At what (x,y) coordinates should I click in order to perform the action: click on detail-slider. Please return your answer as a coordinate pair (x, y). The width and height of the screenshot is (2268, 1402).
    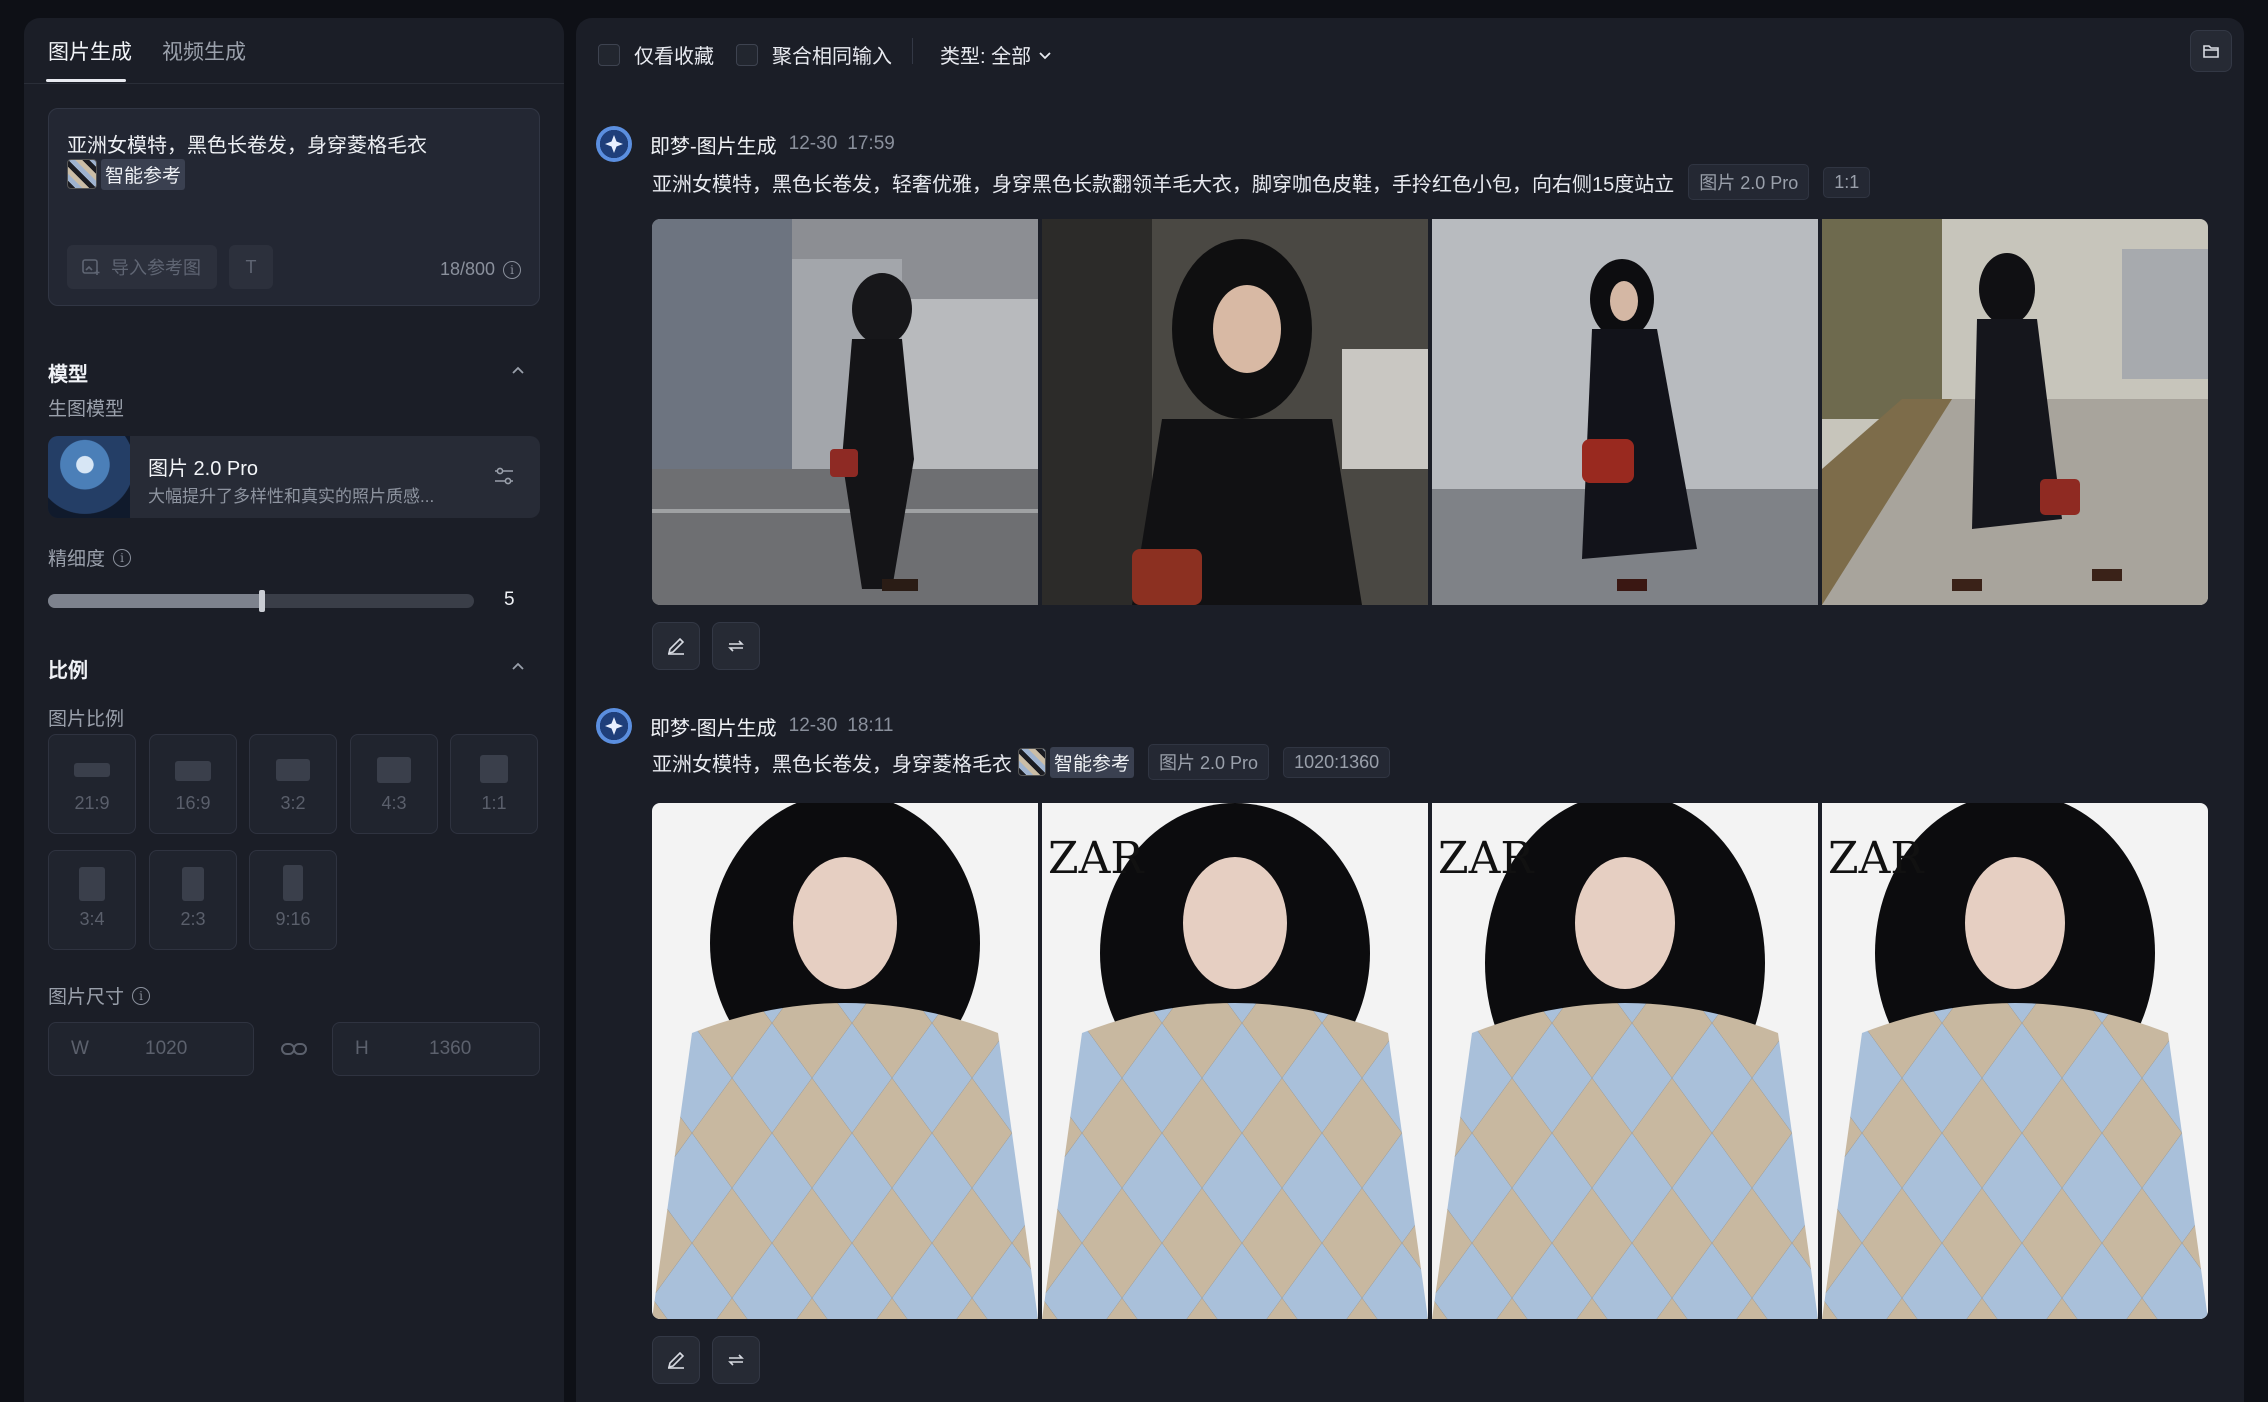
    Looking at the image, I should click on (261, 601).